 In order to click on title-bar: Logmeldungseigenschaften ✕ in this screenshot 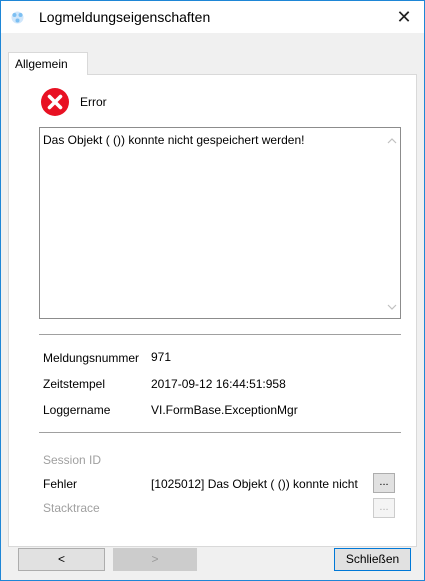, I will do `click(212, 17)`.